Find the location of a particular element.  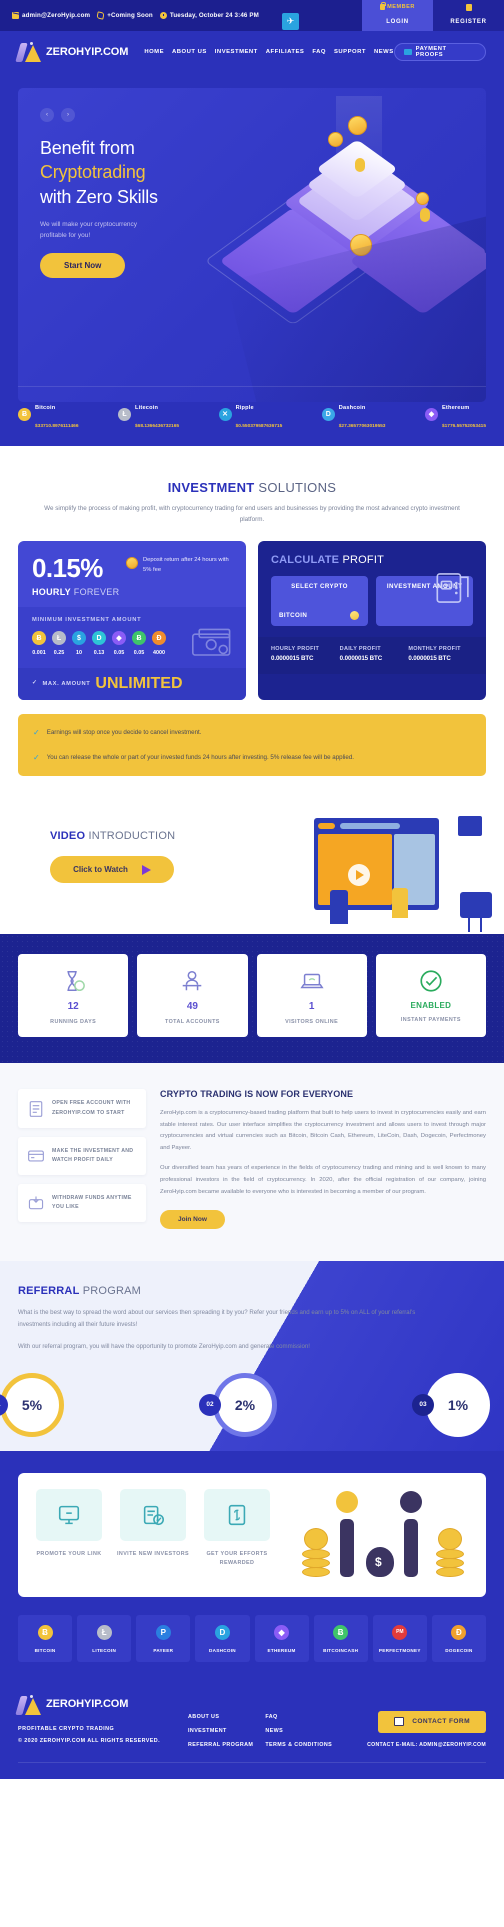

stat-value: 49 is located at coordinates (192, 1007).